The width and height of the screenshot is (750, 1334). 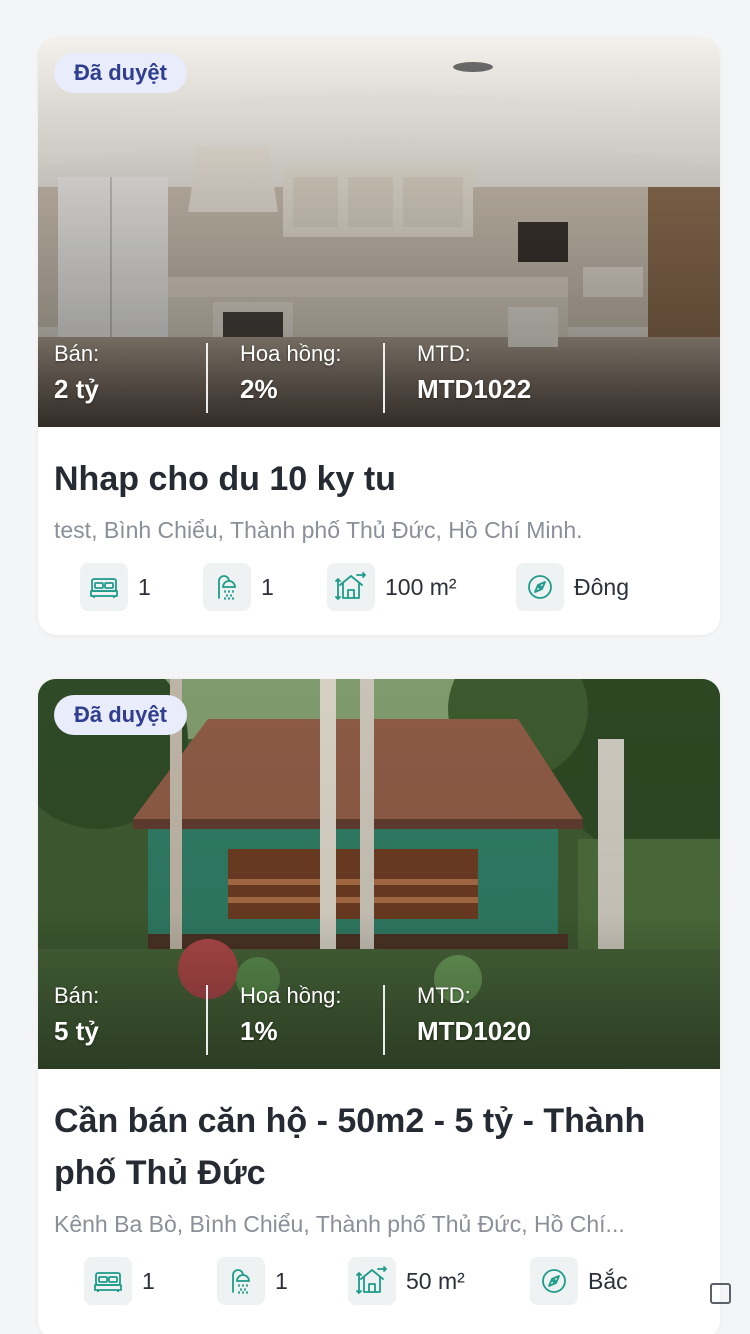 I want to click on listing-title: Nhap cho du 10 ky tu, so click(x=379, y=479).